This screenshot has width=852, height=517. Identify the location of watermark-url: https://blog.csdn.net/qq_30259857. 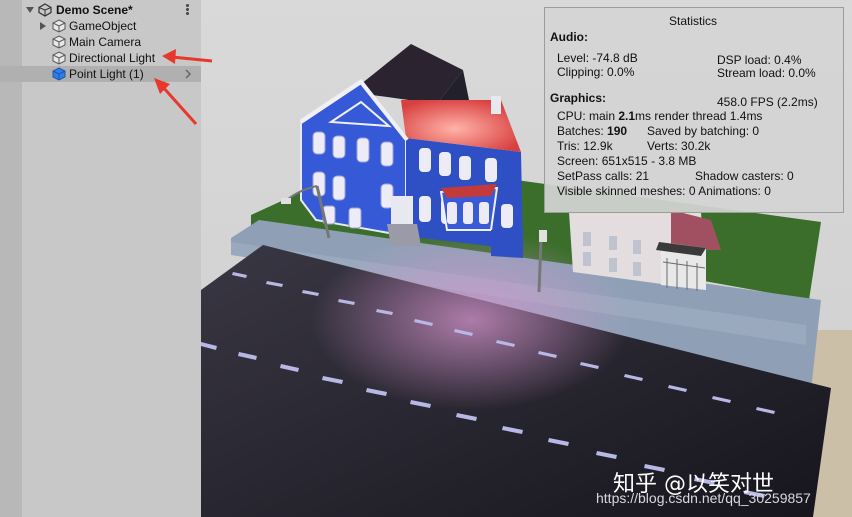
(703, 498).